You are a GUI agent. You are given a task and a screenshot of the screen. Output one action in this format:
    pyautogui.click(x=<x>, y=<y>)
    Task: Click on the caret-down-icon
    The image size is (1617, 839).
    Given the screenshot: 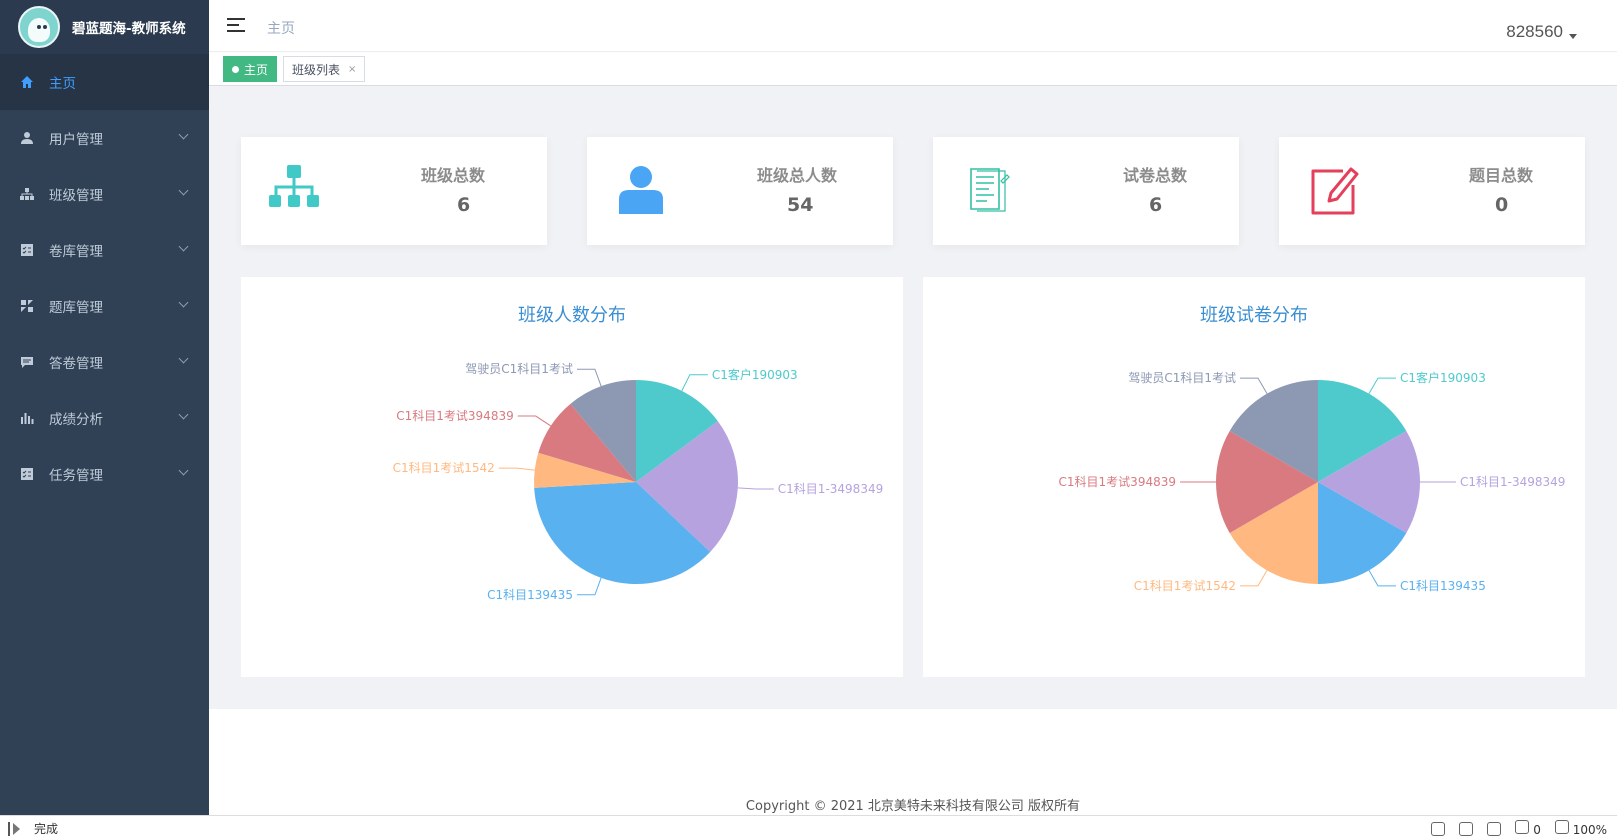 What is the action you would take?
    pyautogui.click(x=1573, y=36)
    